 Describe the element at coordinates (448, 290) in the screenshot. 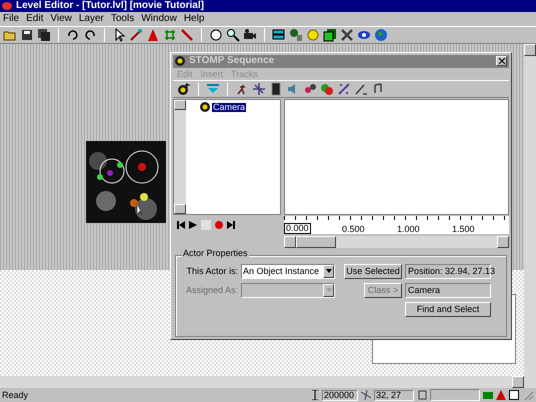

I see `name-field: Camera` at that location.